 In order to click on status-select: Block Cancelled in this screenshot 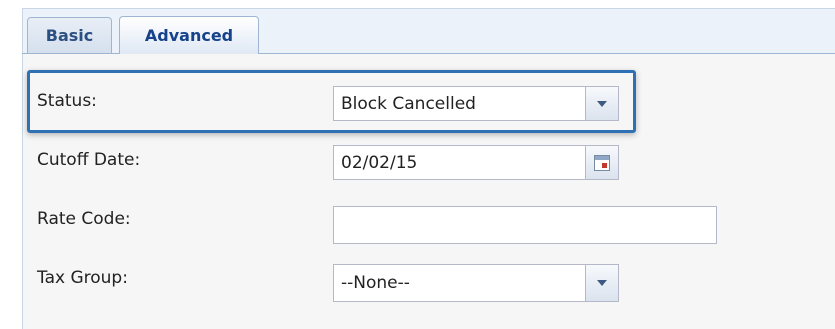, I will do `click(459, 103)`.